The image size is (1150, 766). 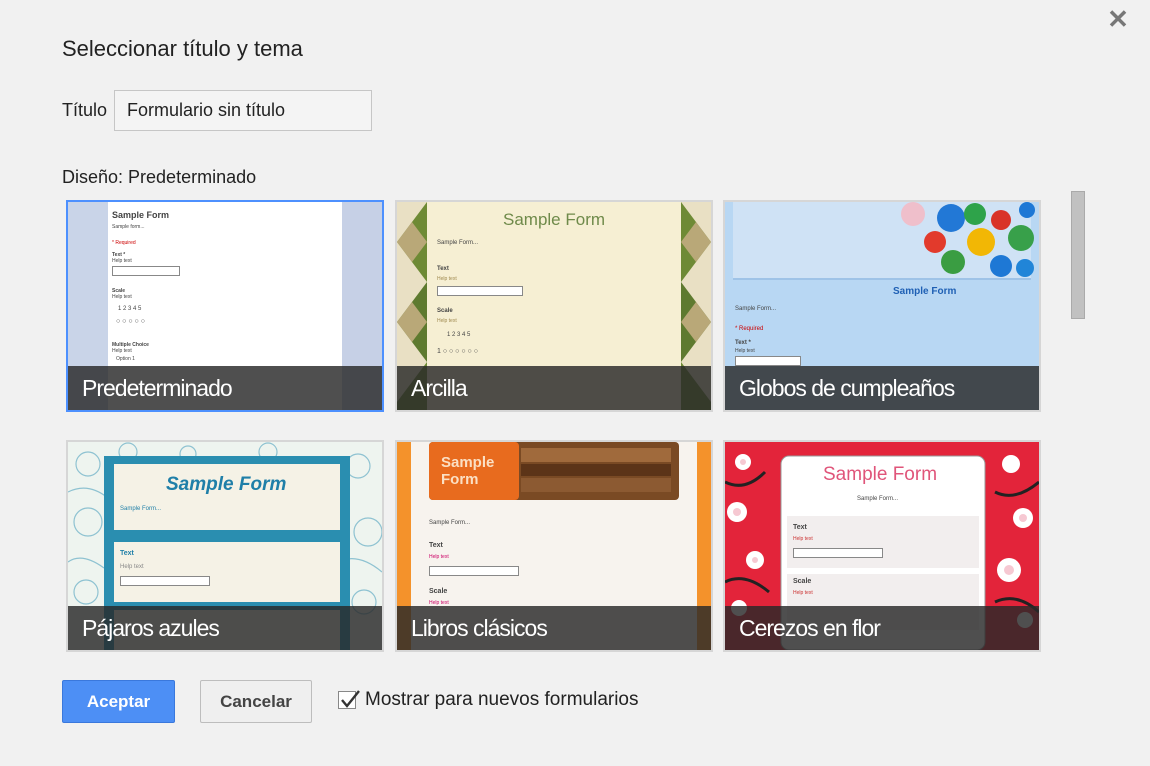 What do you see at coordinates (743, 343) in the screenshot?
I see `preview-text-label: Text *` at bounding box center [743, 343].